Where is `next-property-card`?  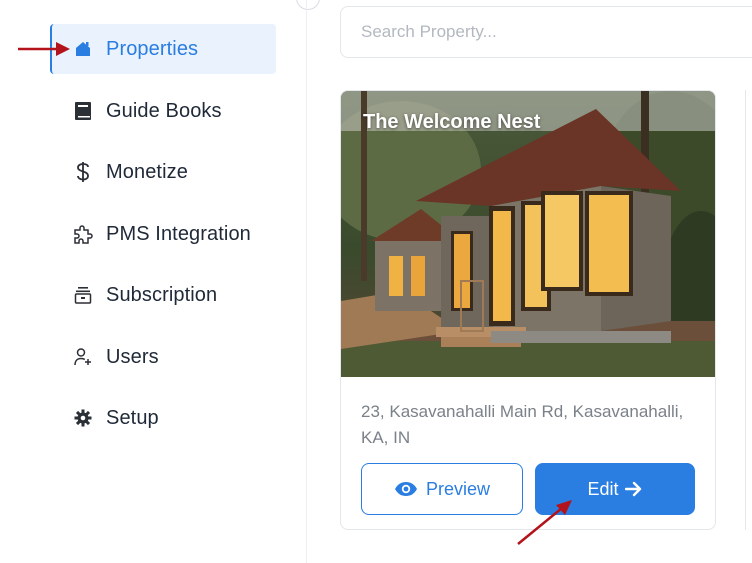 next-property-card is located at coordinates (748, 310).